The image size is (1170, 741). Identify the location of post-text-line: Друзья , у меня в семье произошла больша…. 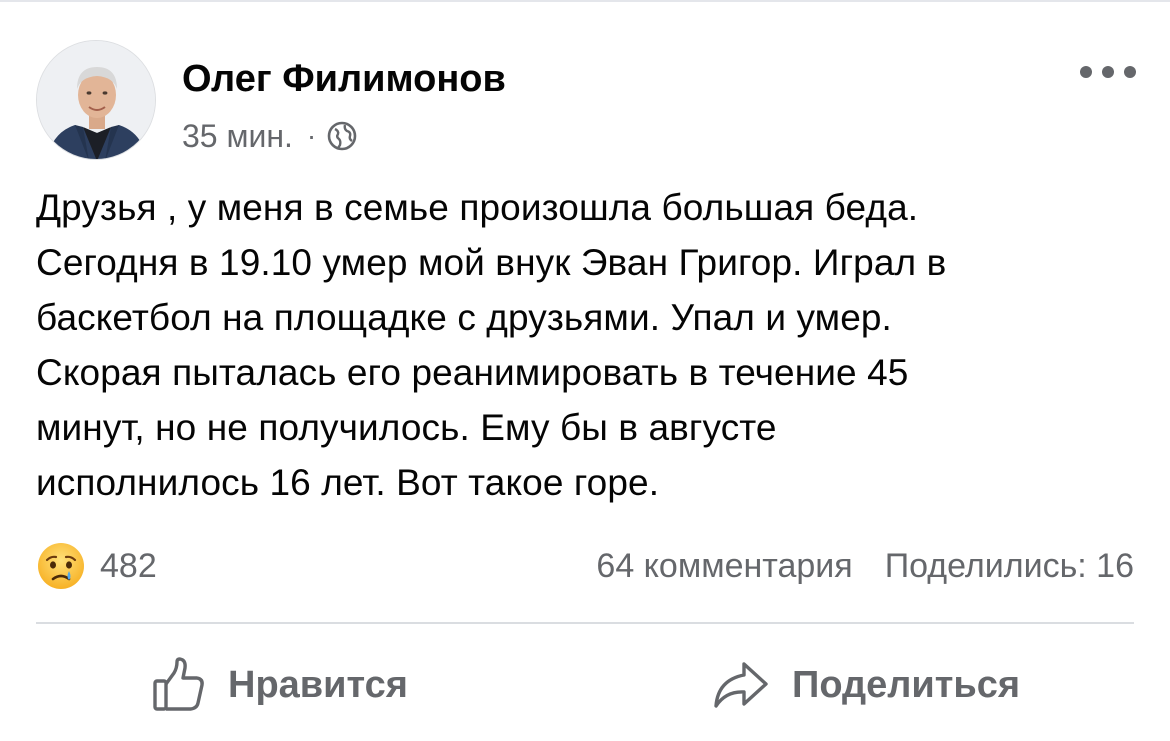
(477, 207).